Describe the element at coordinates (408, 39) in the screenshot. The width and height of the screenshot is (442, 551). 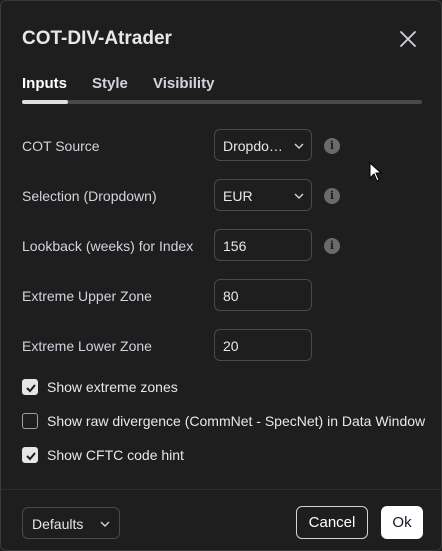
I see `close-icon` at that location.